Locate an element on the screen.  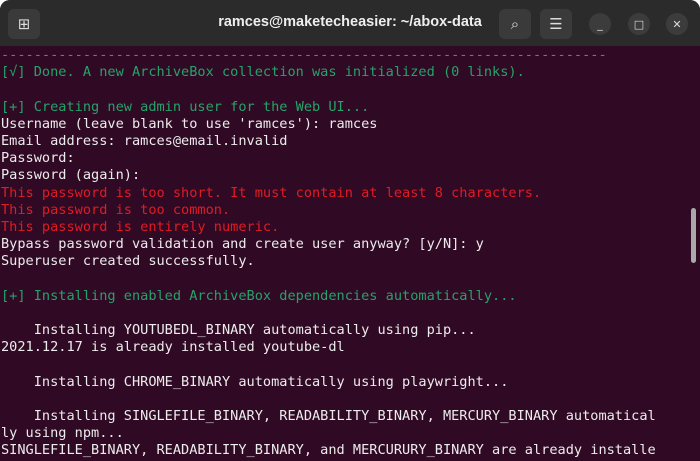
maximize-icon: □ is located at coordinates (639, 24).